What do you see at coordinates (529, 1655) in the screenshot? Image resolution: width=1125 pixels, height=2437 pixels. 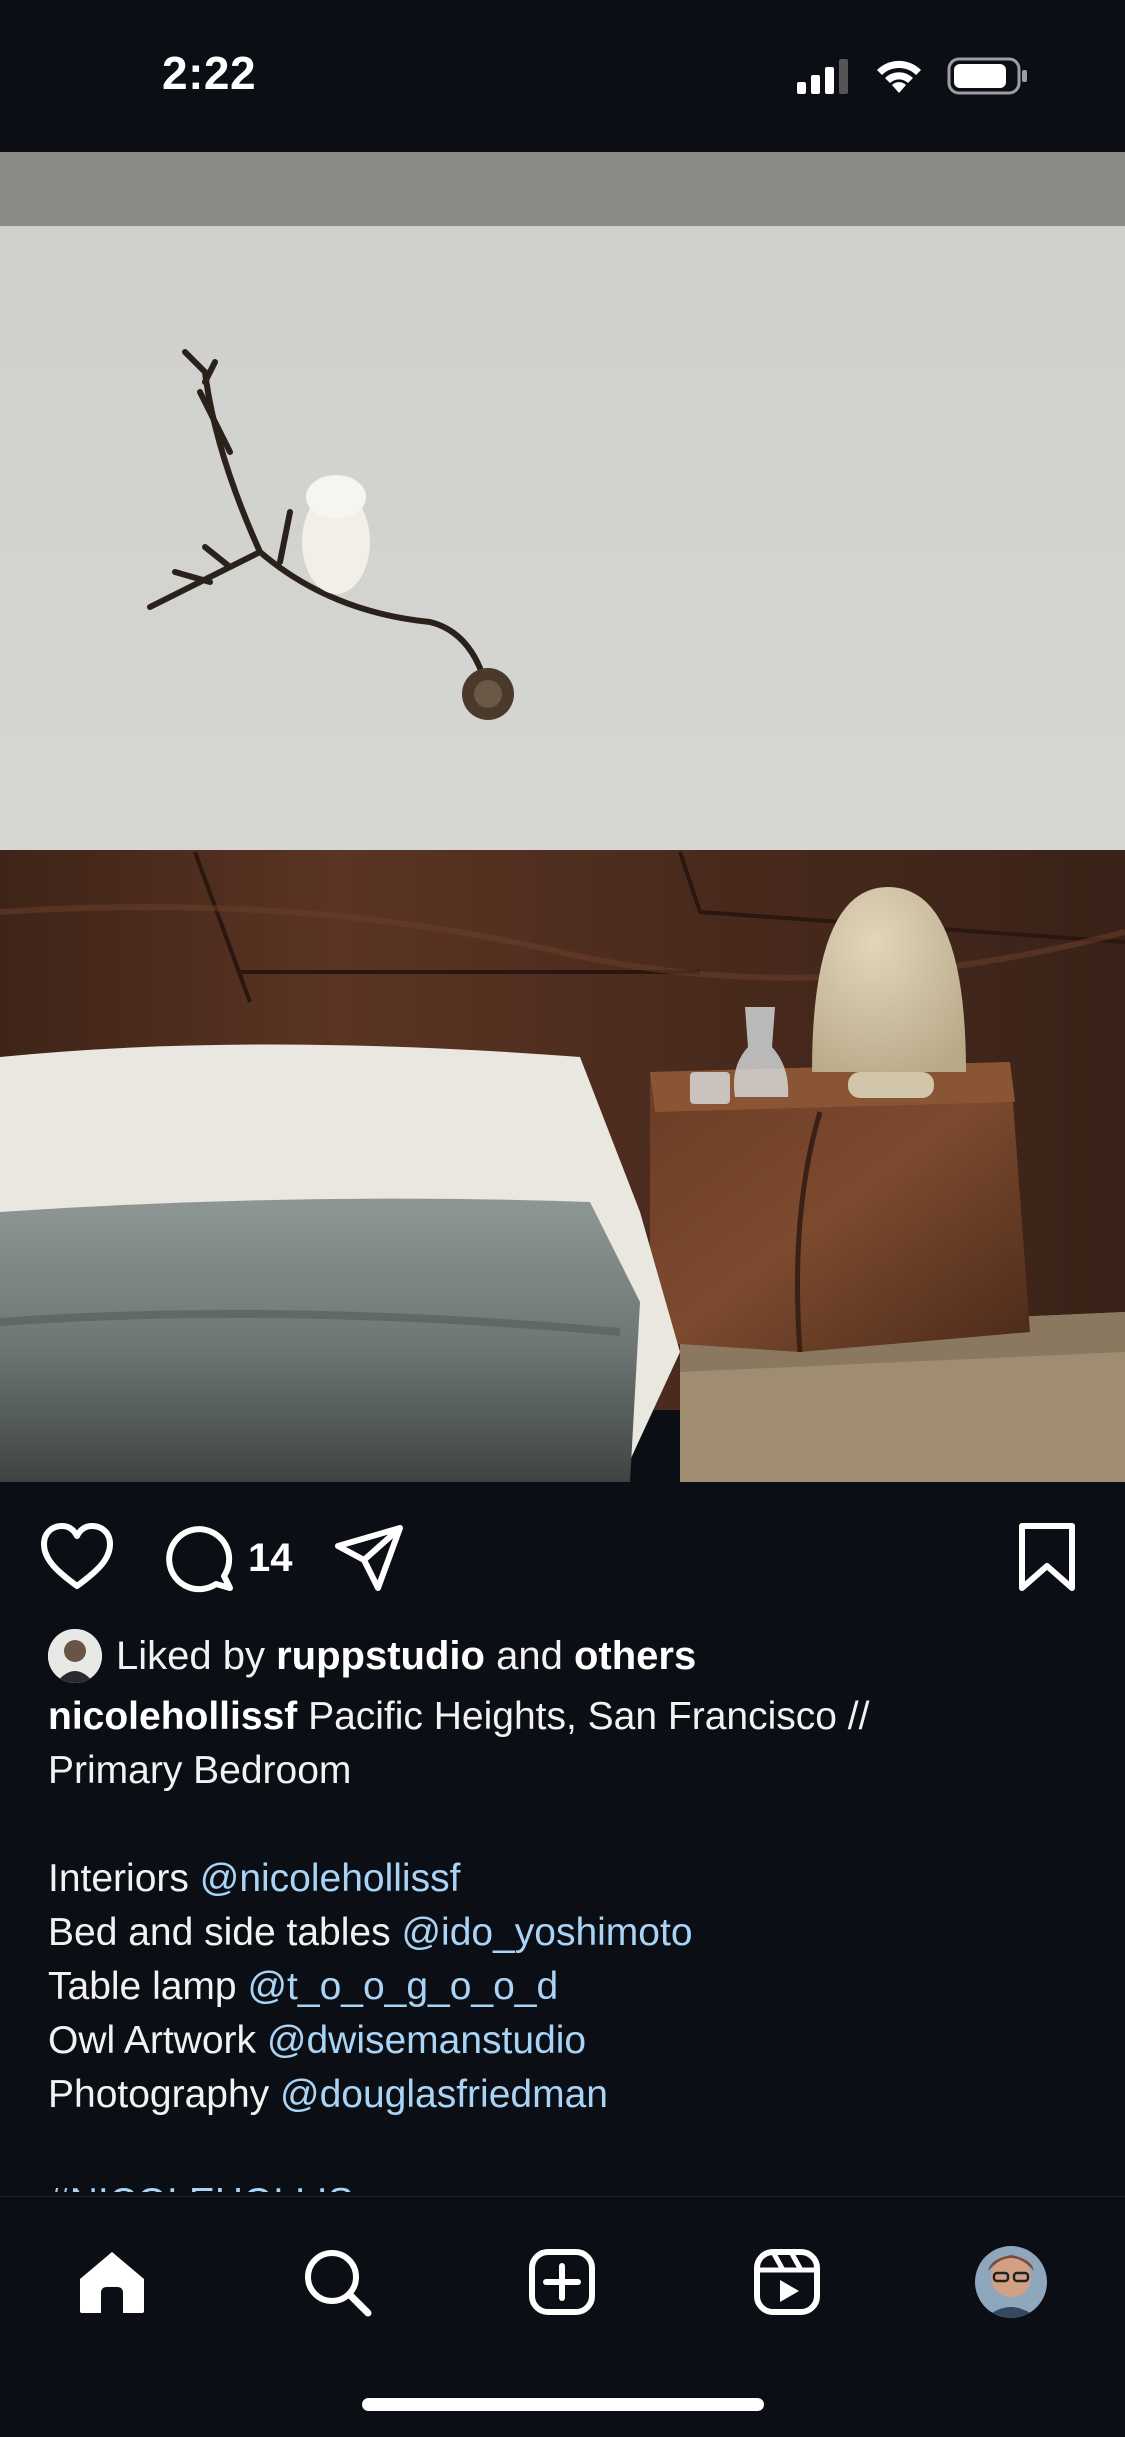 I see `liked-by-conjunction: and` at bounding box center [529, 1655].